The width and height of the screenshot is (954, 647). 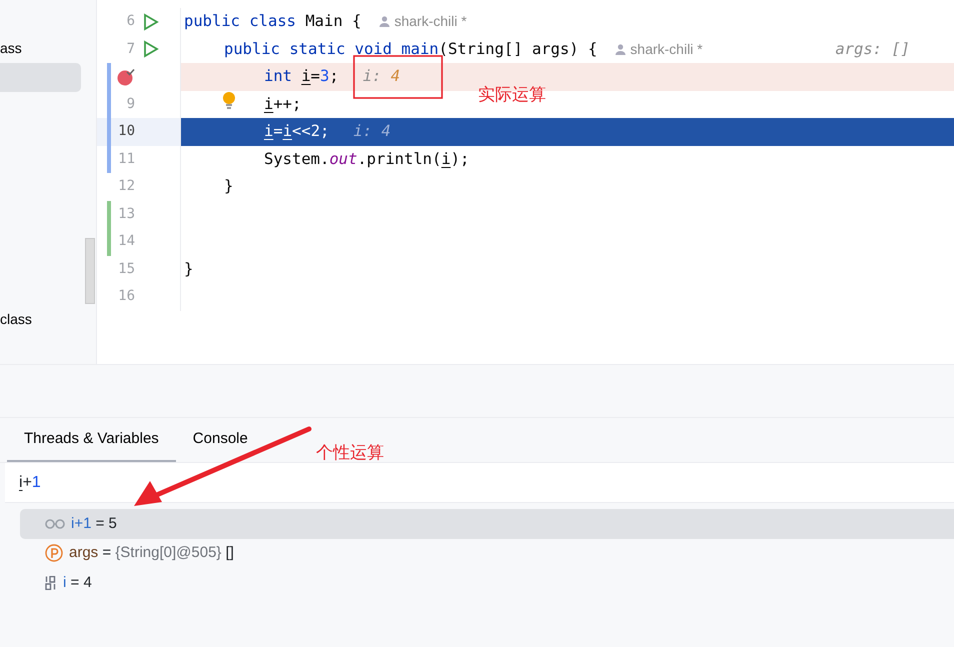 What do you see at coordinates (487, 523) in the screenshot?
I see `variable-row: i+1 = 5` at bounding box center [487, 523].